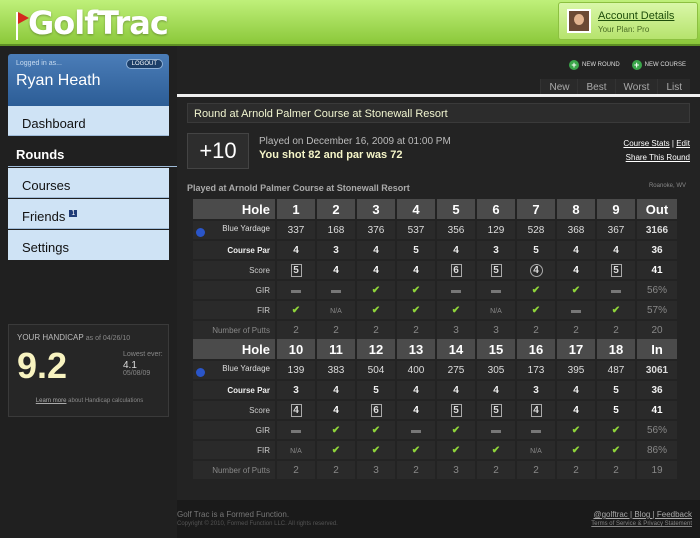  I want to click on hole-number: 15, so click(496, 349).